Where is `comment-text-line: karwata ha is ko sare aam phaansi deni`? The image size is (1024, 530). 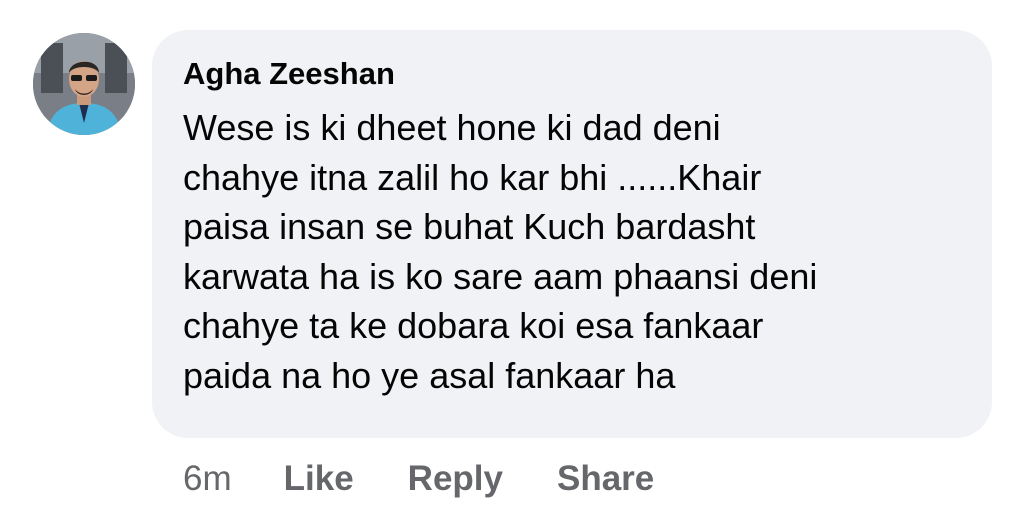 comment-text-line: karwata ha is ko sare aam phaansi deni is located at coordinates (500, 276).